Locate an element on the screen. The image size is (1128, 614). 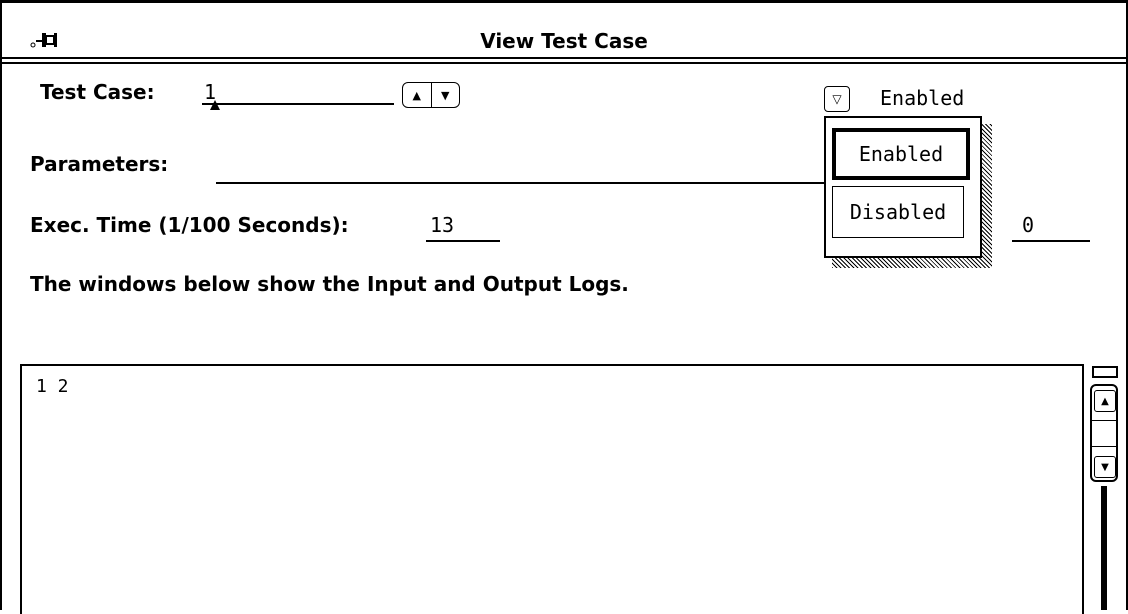
input-log-content: 1 2 is located at coordinates (52, 386).